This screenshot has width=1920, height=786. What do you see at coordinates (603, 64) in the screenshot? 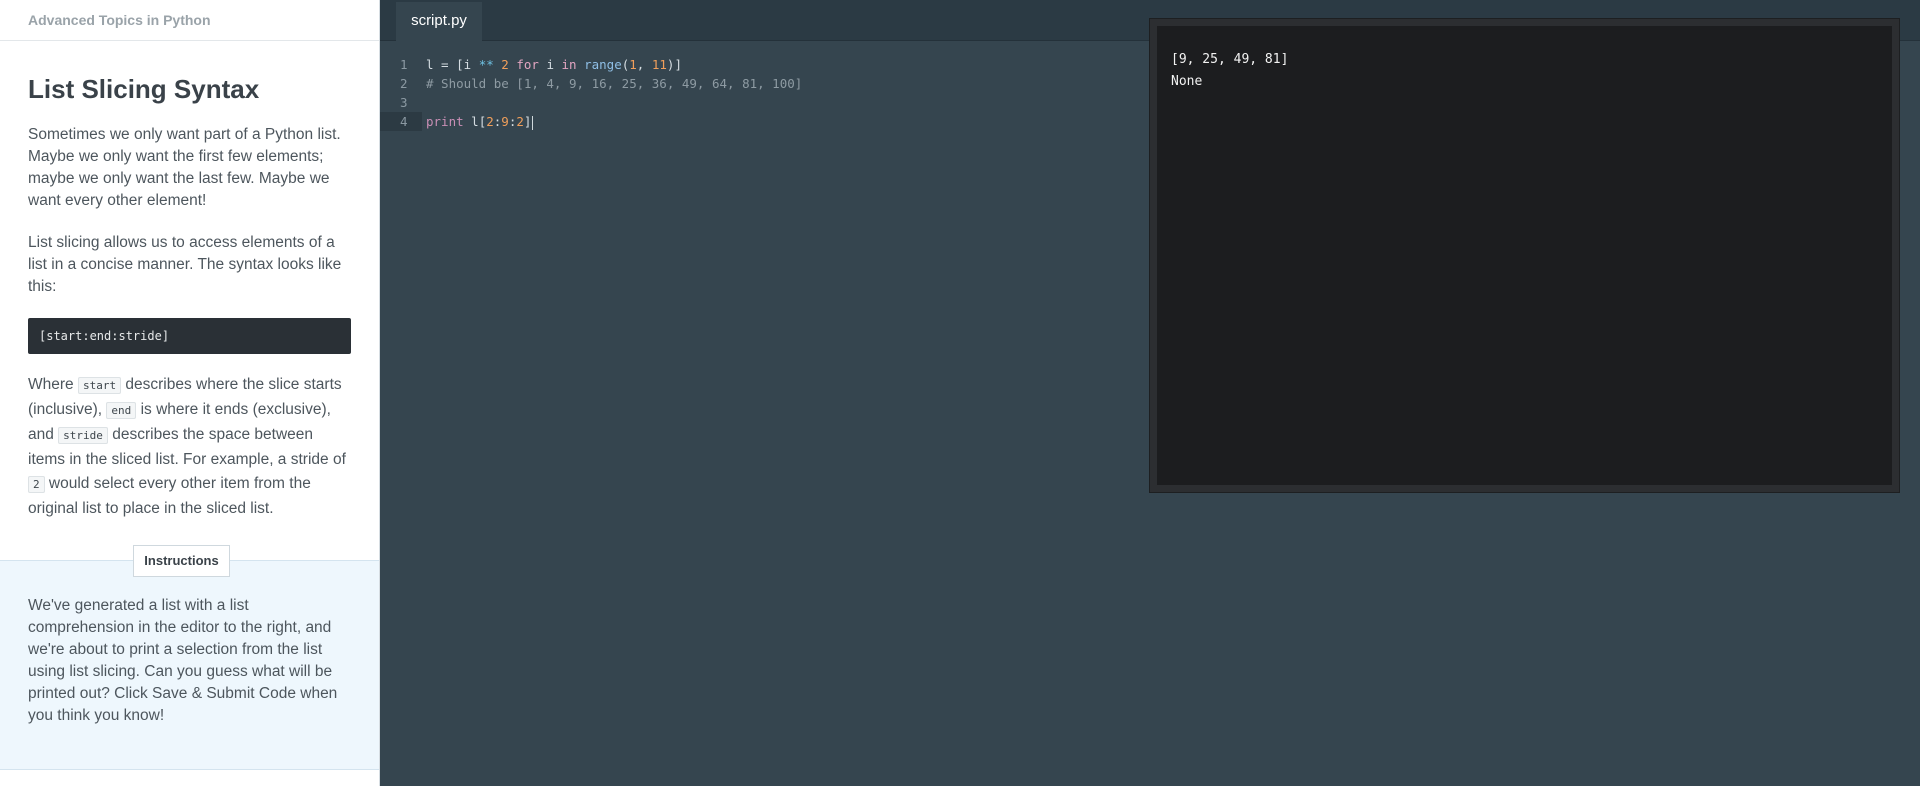
I see `code-token: range` at bounding box center [603, 64].